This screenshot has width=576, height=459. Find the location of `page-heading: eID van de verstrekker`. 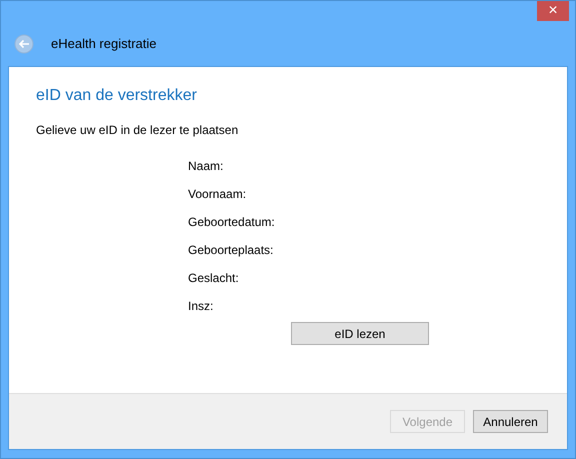

page-heading: eID van de verstrekker is located at coordinates (117, 96).